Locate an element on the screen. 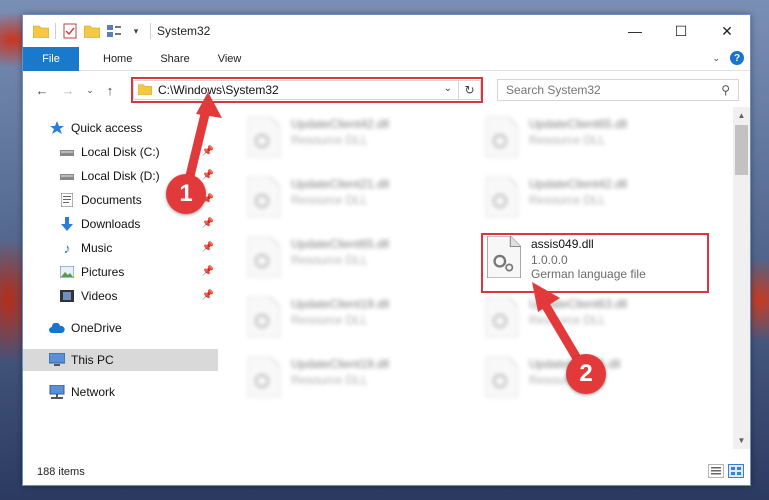 This screenshot has width=769, height=500. details-view-icon is located at coordinates (716, 471).